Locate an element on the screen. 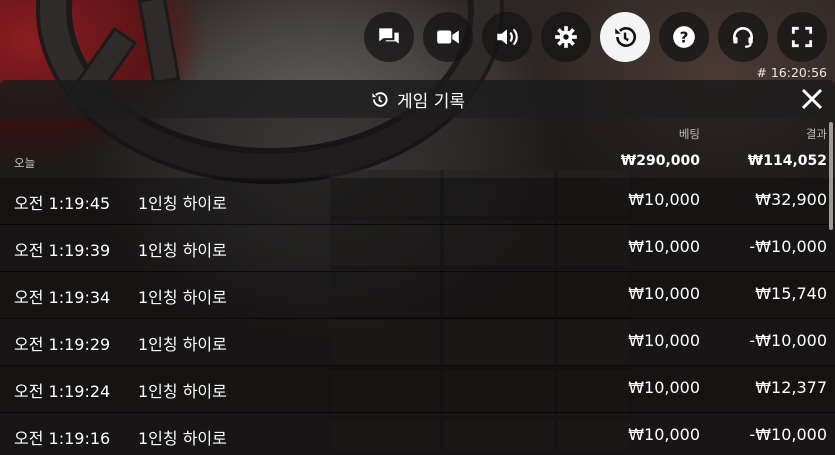 The image size is (835, 455). chat-icon is located at coordinates (389, 36).